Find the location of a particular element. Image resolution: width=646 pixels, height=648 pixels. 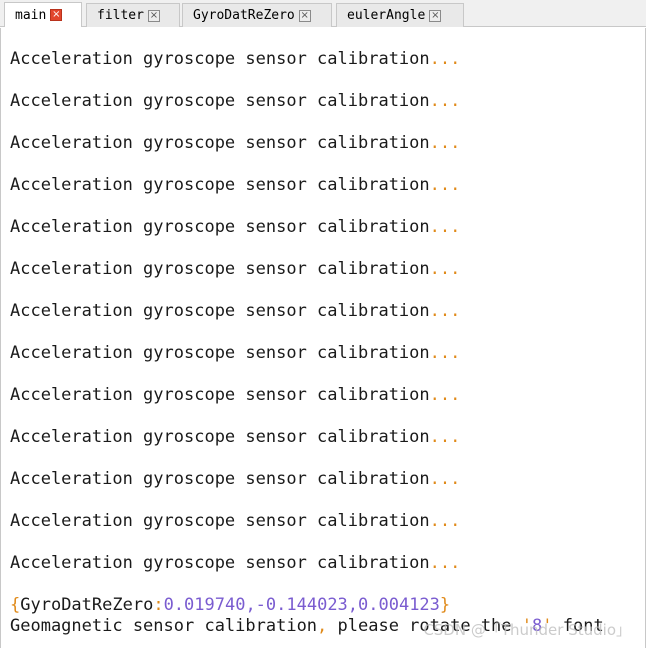

tab-filter-close-icon: × is located at coordinates (153, 15).